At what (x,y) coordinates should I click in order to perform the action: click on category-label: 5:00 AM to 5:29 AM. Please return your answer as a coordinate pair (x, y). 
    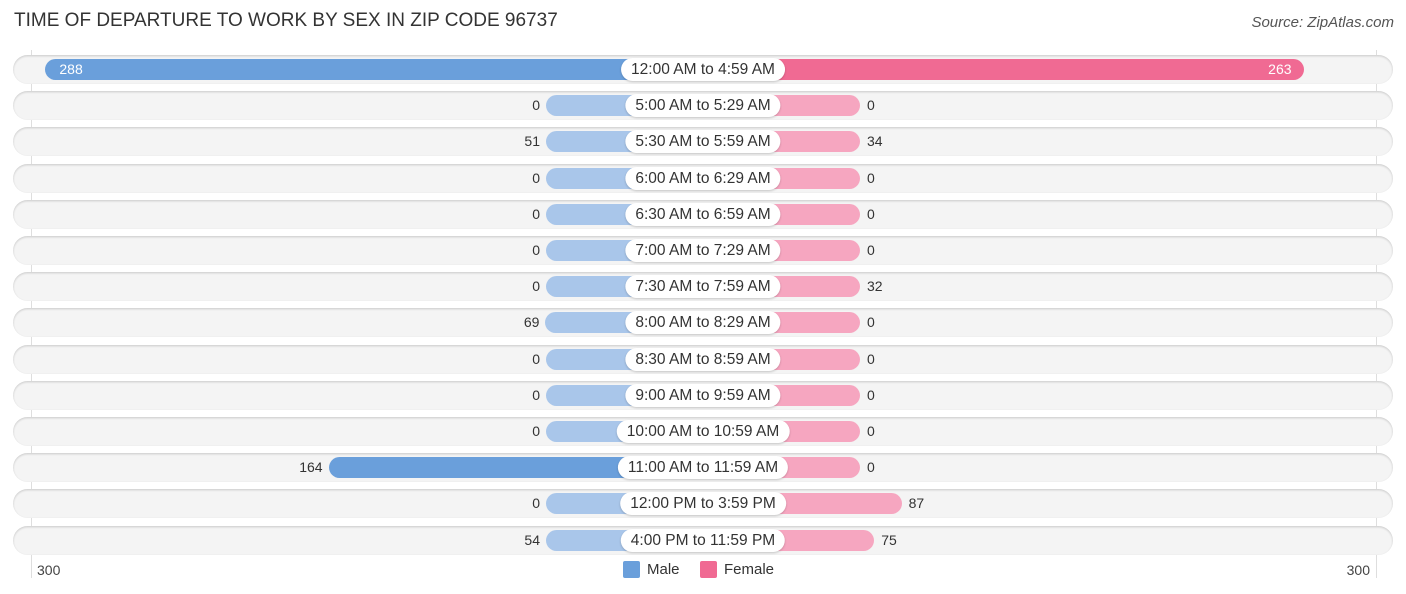
    Looking at the image, I should click on (703, 106).